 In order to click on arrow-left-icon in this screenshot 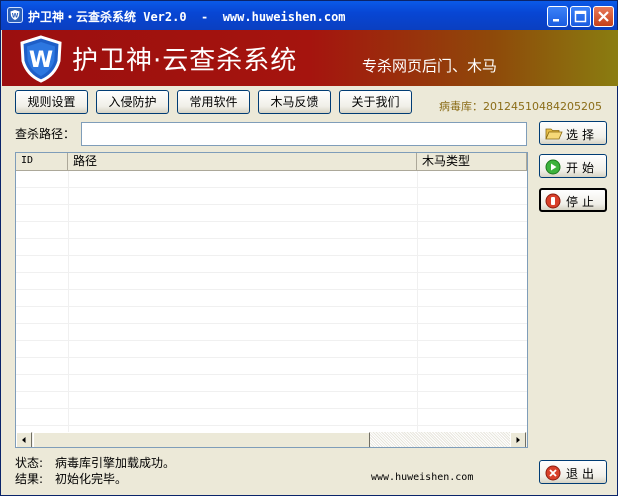, I will do `click(24, 440)`.